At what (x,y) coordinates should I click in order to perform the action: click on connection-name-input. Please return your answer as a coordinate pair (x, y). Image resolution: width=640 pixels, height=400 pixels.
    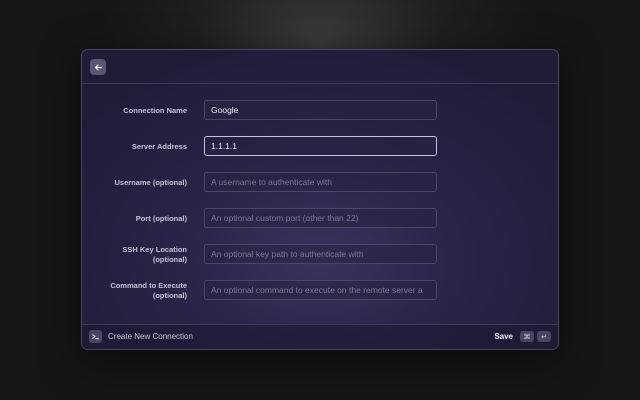
    Looking at the image, I should click on (320, 110).